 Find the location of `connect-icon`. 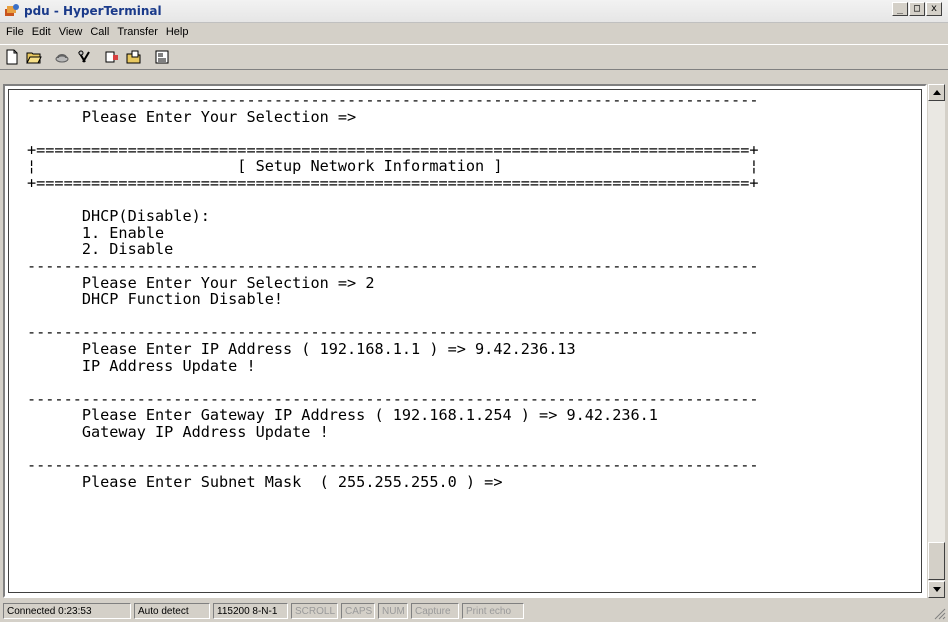

connect-icon is located at coordinates (84, 57).